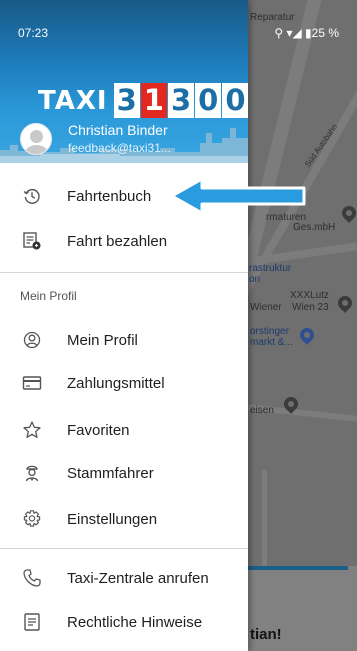  What do you see at coordinates (310, 307) in the screenshot?
I see `map-label-xxxlutz-2: Wien 23` at bounding box center [310, 307].